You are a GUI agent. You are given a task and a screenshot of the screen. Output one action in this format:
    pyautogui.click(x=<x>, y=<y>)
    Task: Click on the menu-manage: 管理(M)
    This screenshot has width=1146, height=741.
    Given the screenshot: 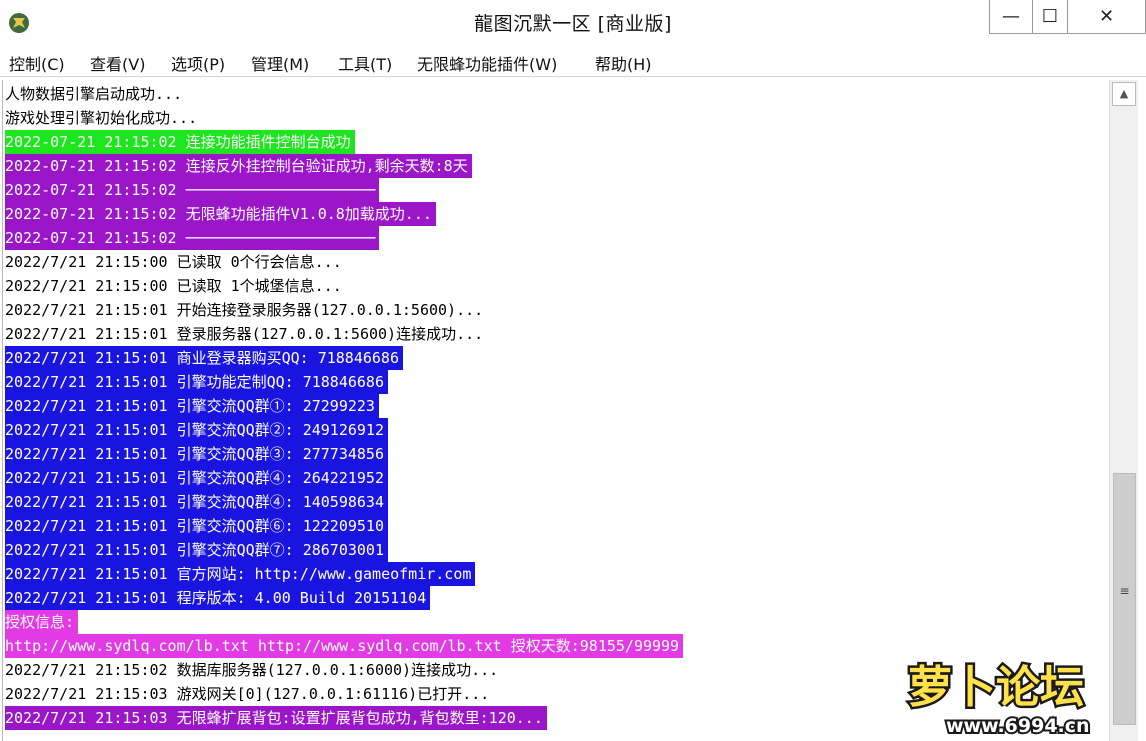 What is the action you would take?
    pyautogui.click(x=280, y=63)
    